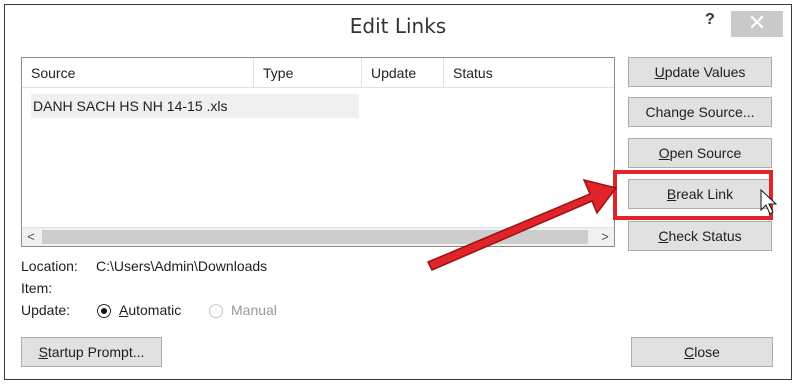 The height and width of the screenshot is (390, 800). I want to click on item-label: Item:, so click(37, 288).